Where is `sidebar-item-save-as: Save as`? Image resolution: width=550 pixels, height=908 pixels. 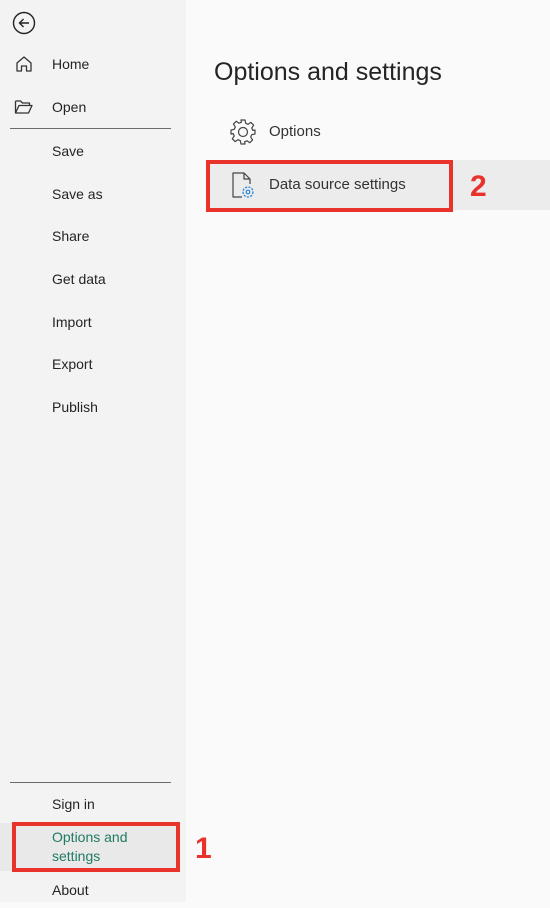
sidebar-item-save-as: Save as is located at coordinates (93, 194).